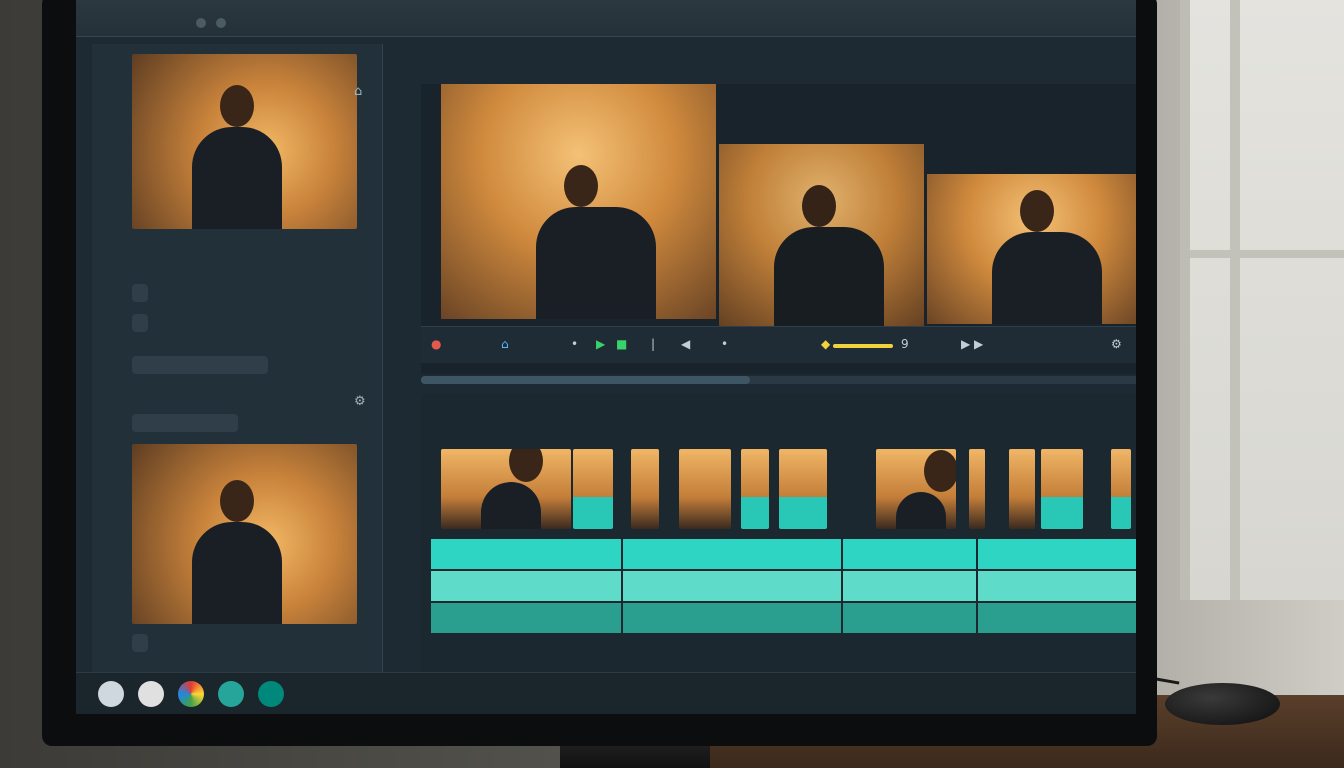 The image size is (1344, 768). Describe the element at coordinates (972, 344) in the screenshot. I see `step-forward-icon: ▶ ▶` at that location.